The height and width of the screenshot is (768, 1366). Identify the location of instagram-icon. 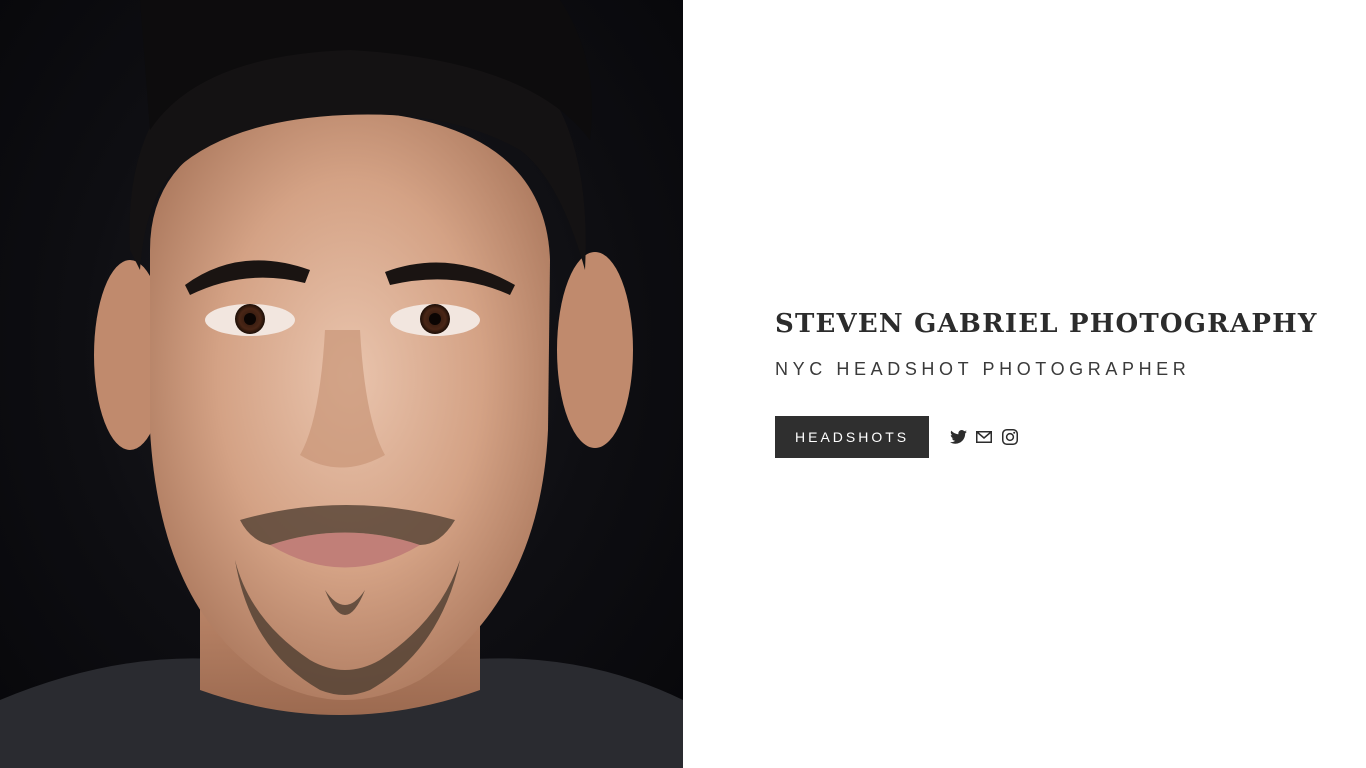
(1010, 437).